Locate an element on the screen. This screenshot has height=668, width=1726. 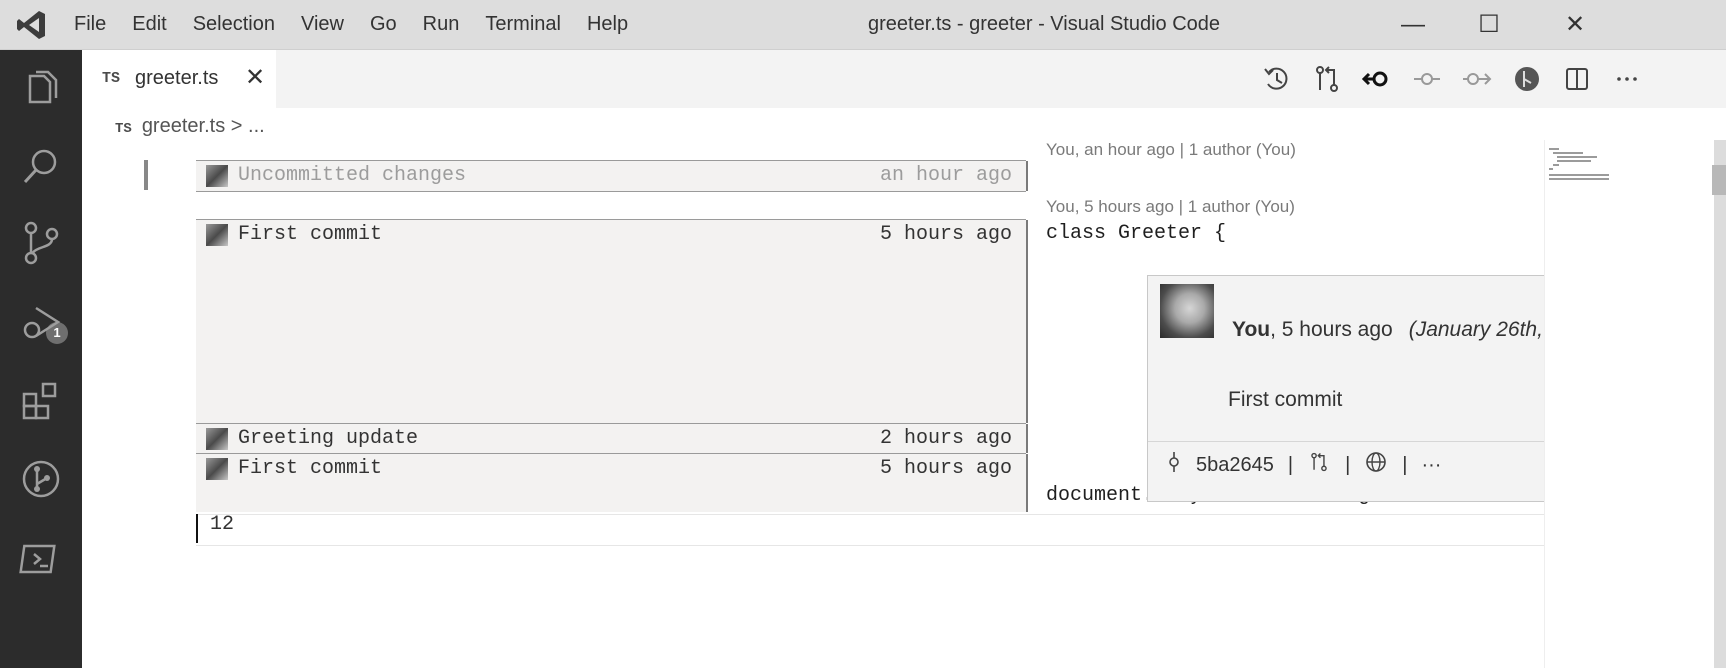
menu-go: Go is located at coordinates (383, 24).